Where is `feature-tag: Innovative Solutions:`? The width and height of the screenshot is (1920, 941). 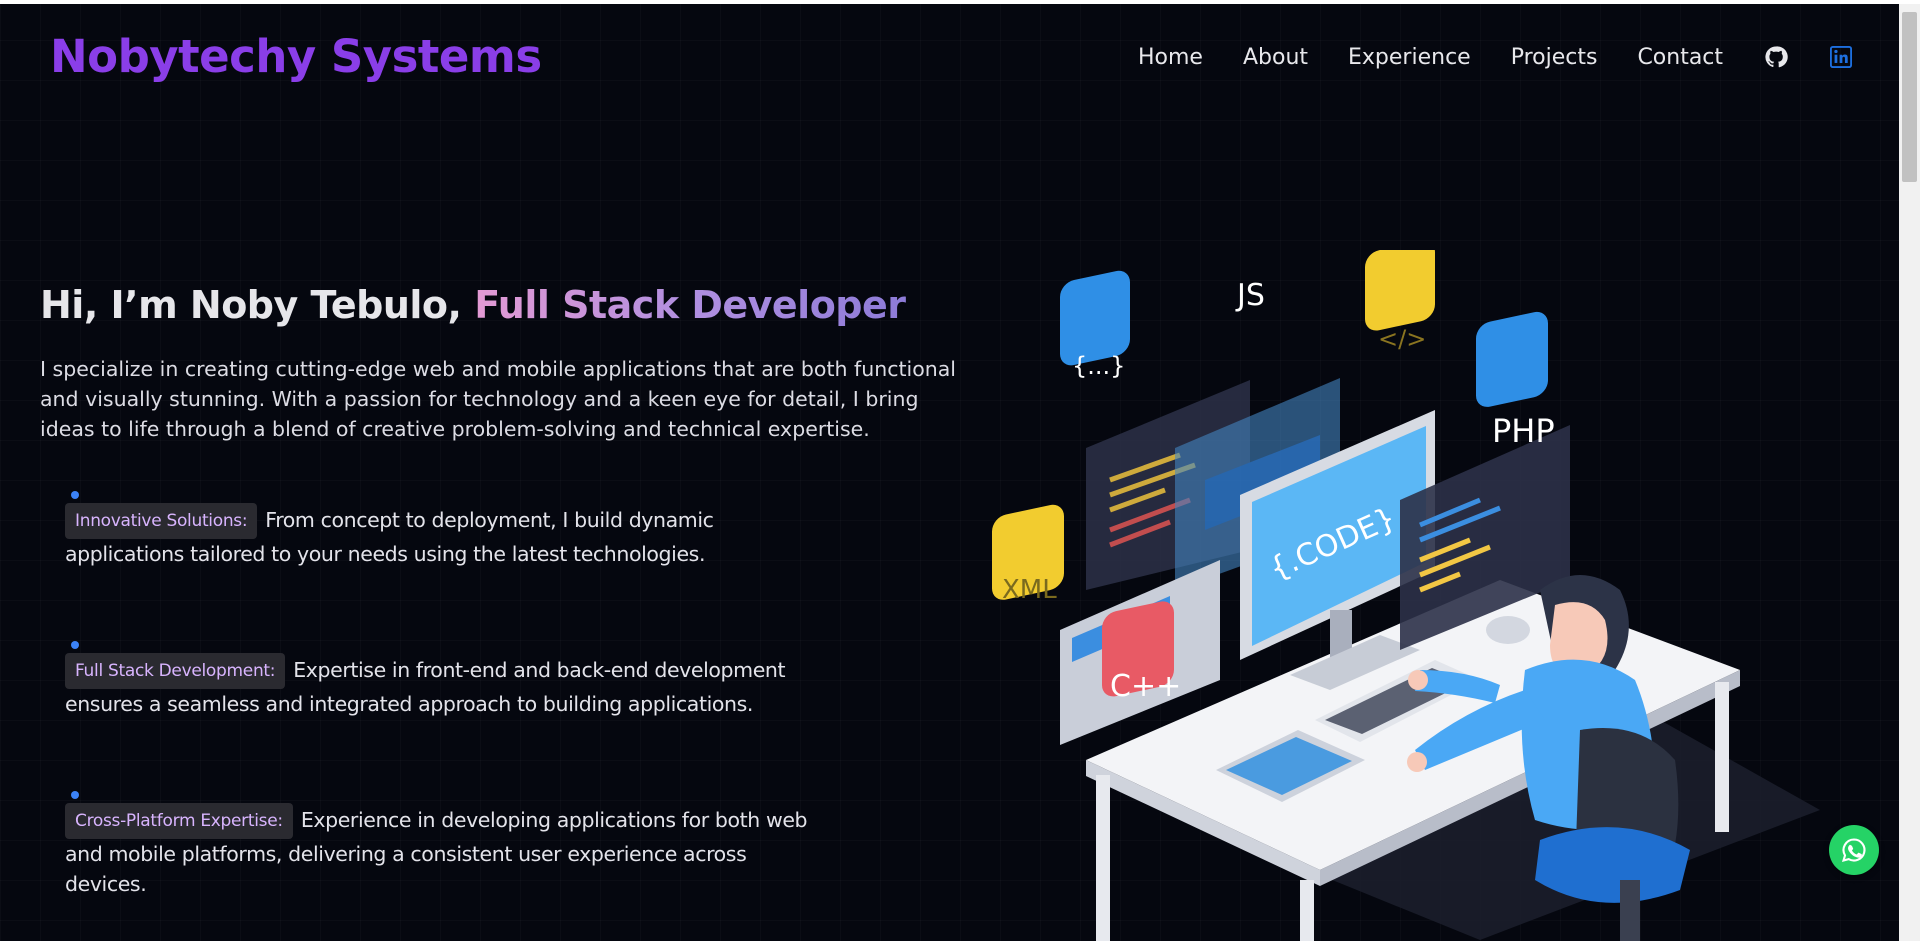
feature-tag: Innovative Solutions: is located at coordinates (161, 521).